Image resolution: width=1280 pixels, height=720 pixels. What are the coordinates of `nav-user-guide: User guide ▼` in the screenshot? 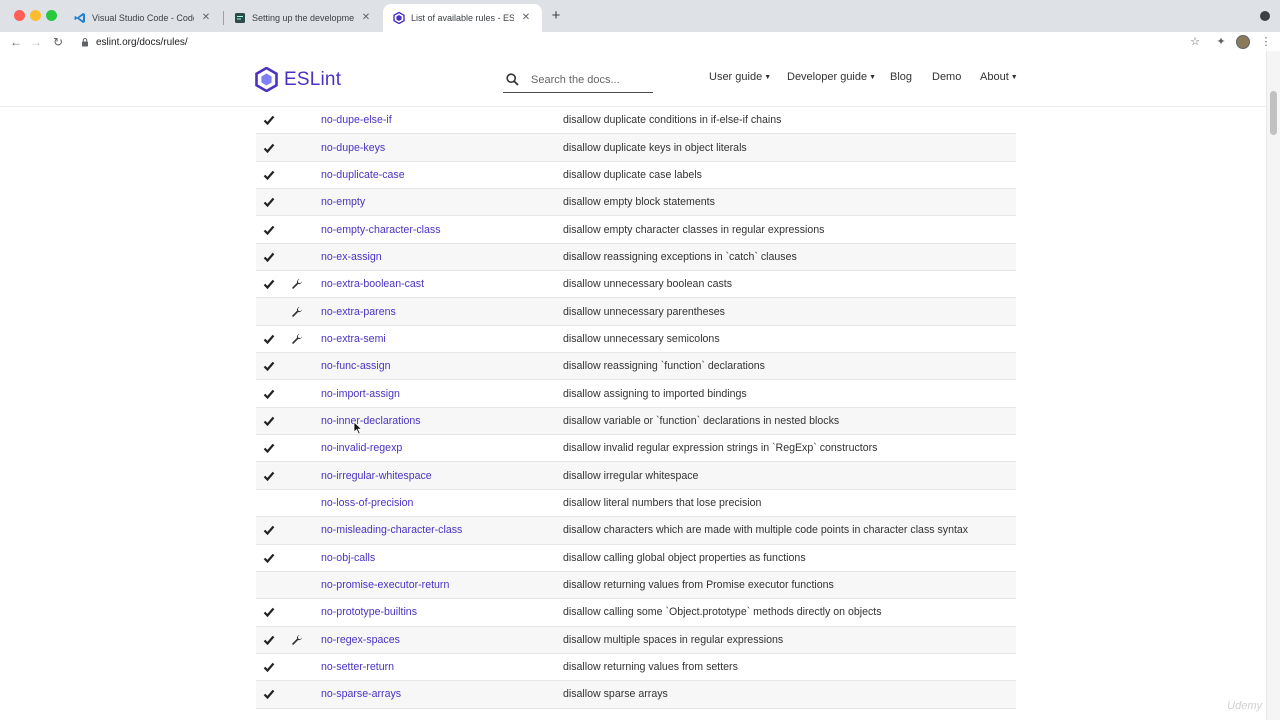 It's located at (740, 77).